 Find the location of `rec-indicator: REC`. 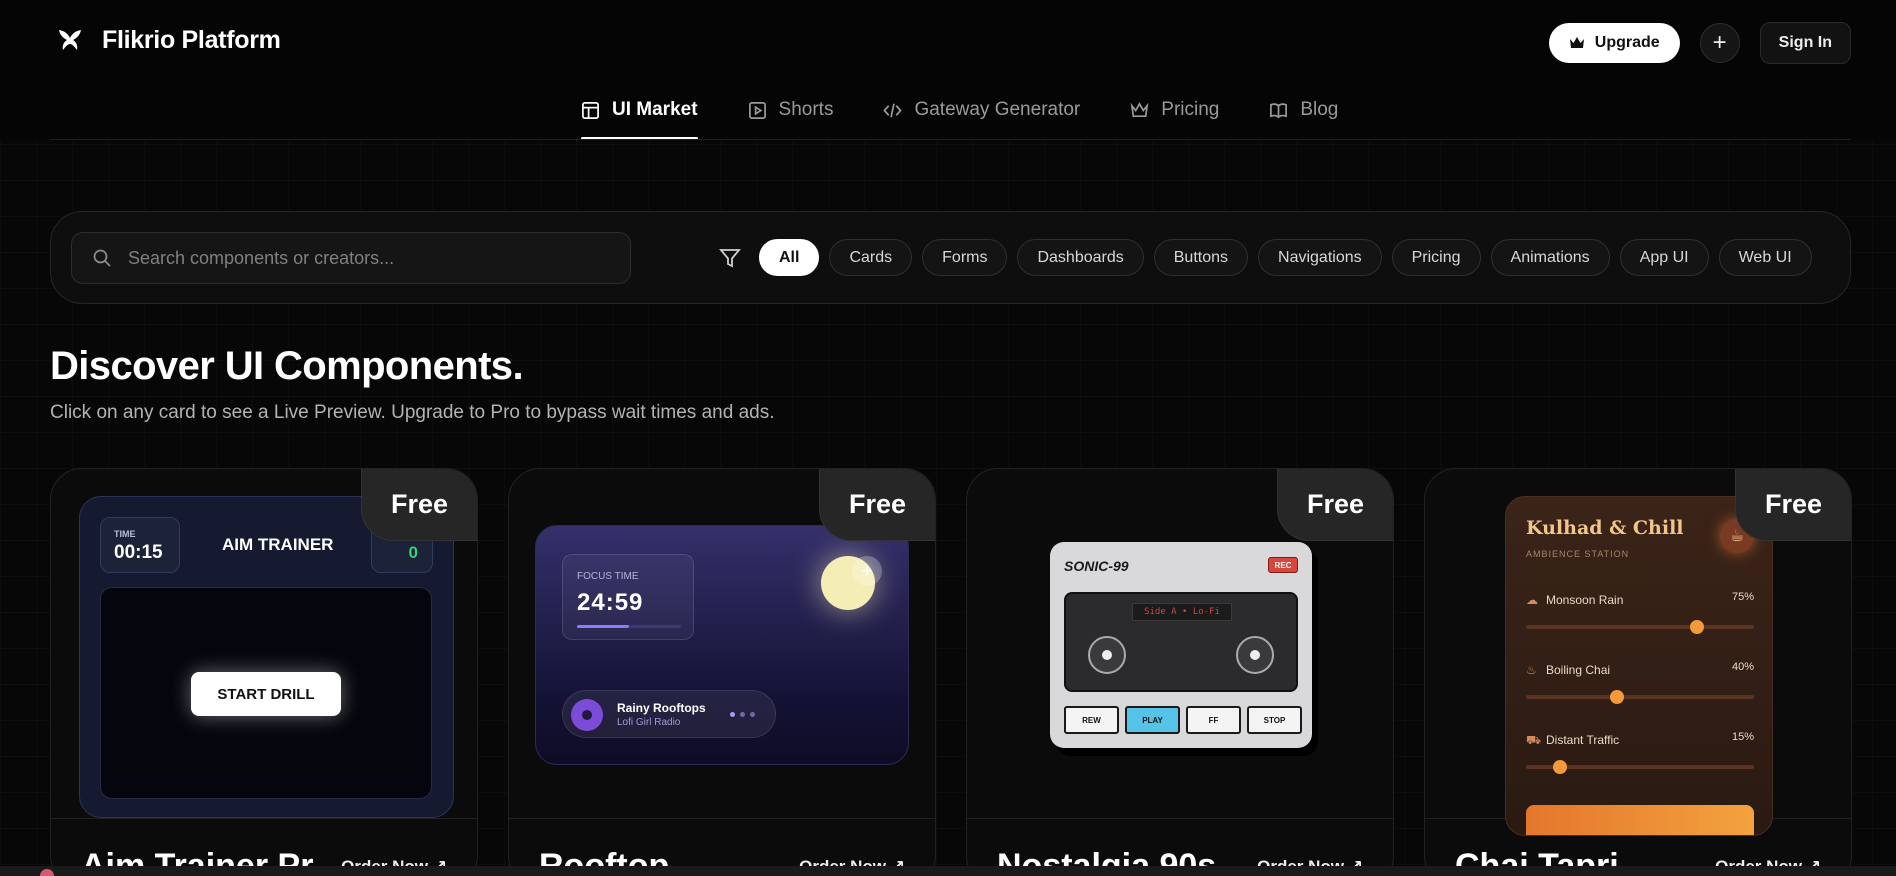

rec-indicator: REC is located at coordinates (1283, 565).